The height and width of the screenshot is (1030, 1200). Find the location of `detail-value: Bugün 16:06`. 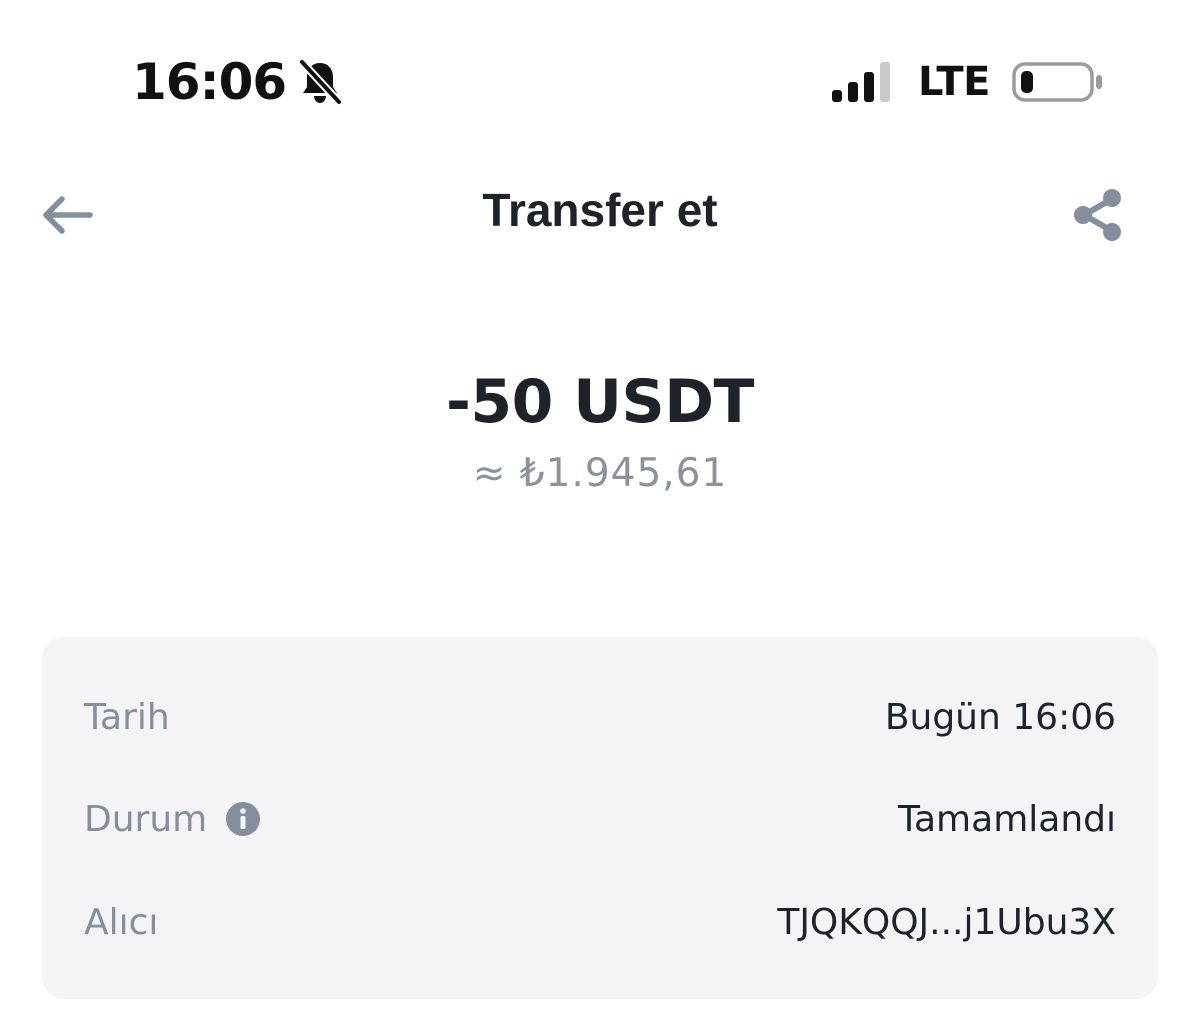

detail-value: Bugün 16:06 is located at coordinates (1000, 717).